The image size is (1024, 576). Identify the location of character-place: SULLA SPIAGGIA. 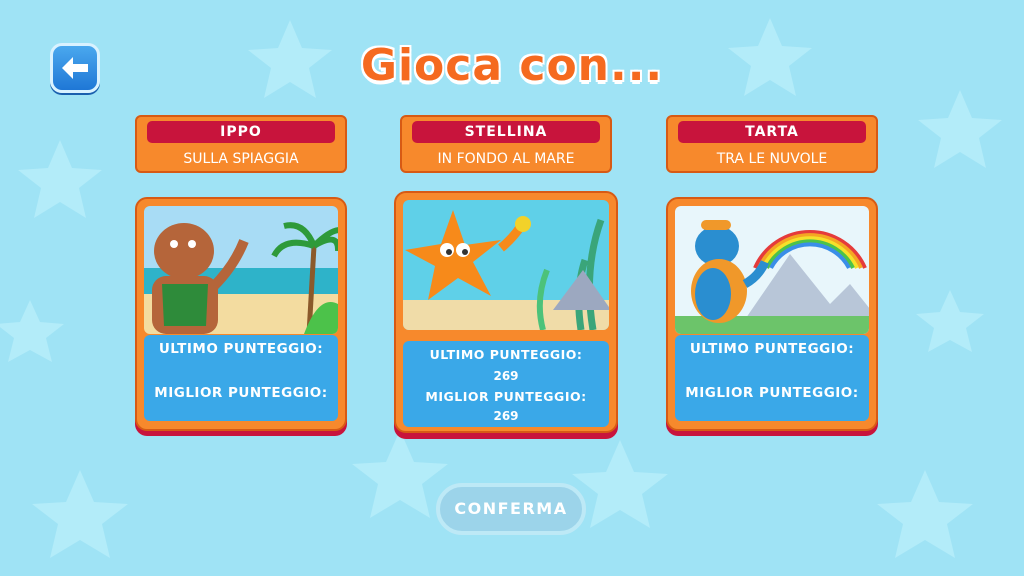
(241, 159).